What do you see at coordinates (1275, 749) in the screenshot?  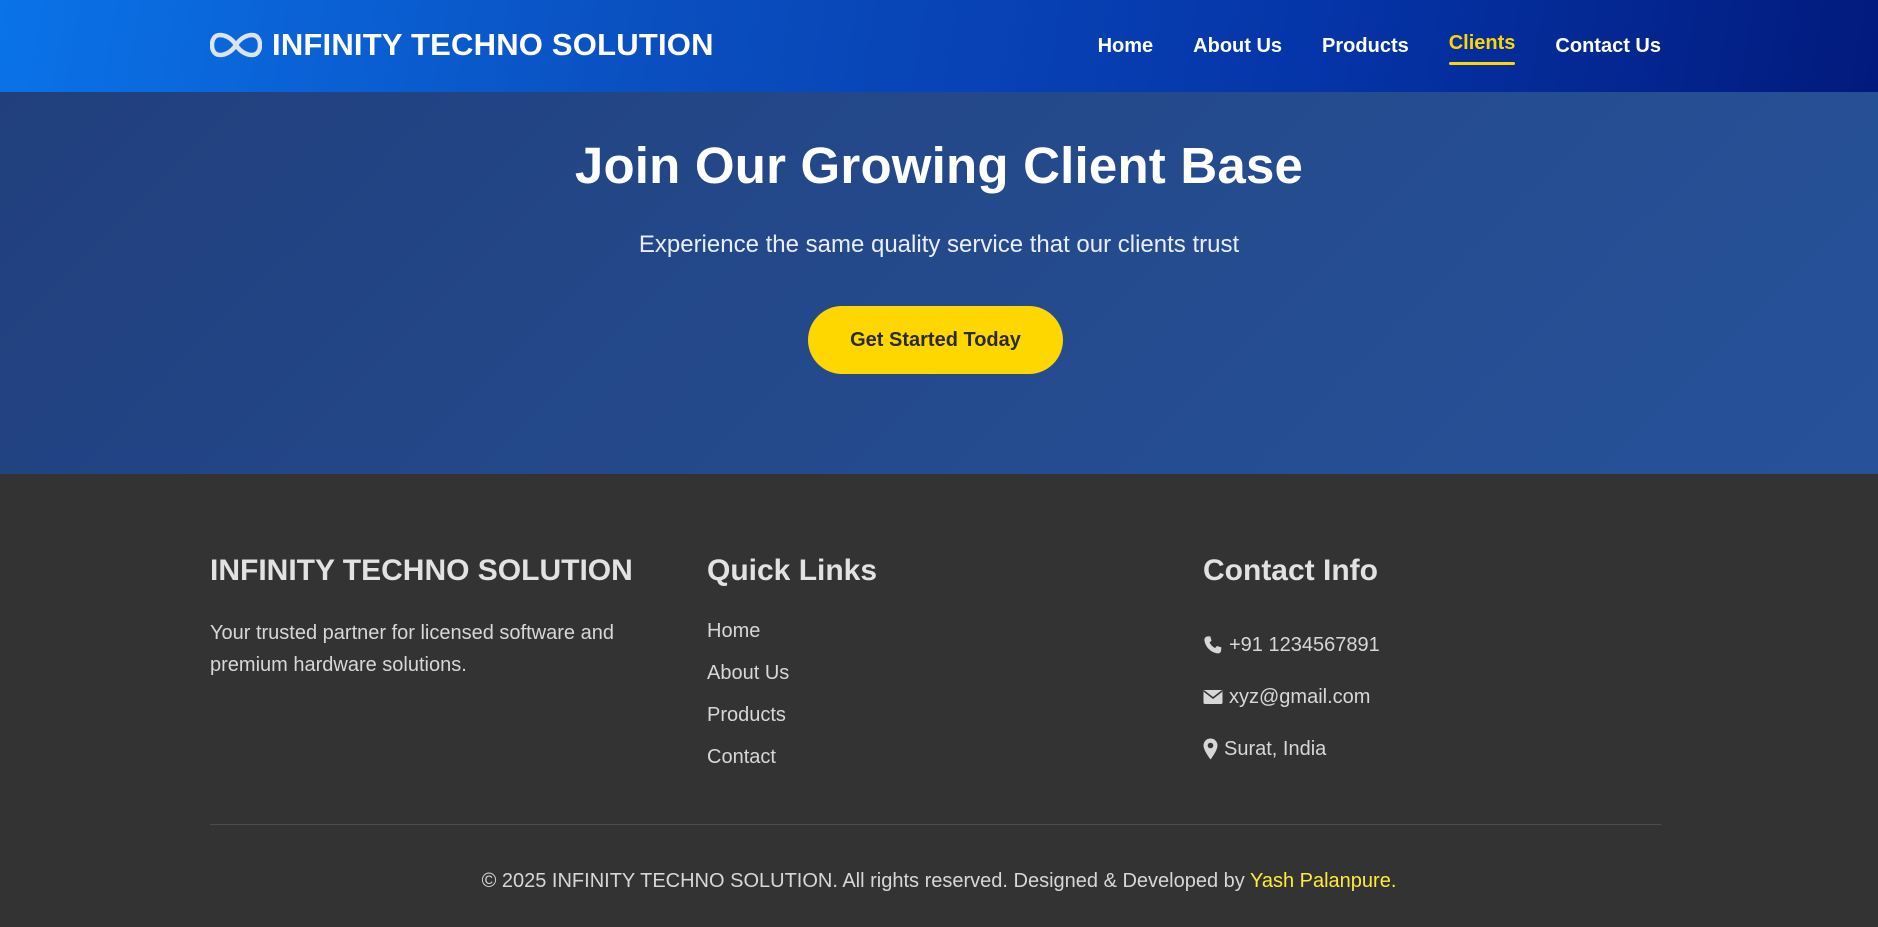 I see `contact-location-text: Surat, India` at bounding box center [1275, 749].